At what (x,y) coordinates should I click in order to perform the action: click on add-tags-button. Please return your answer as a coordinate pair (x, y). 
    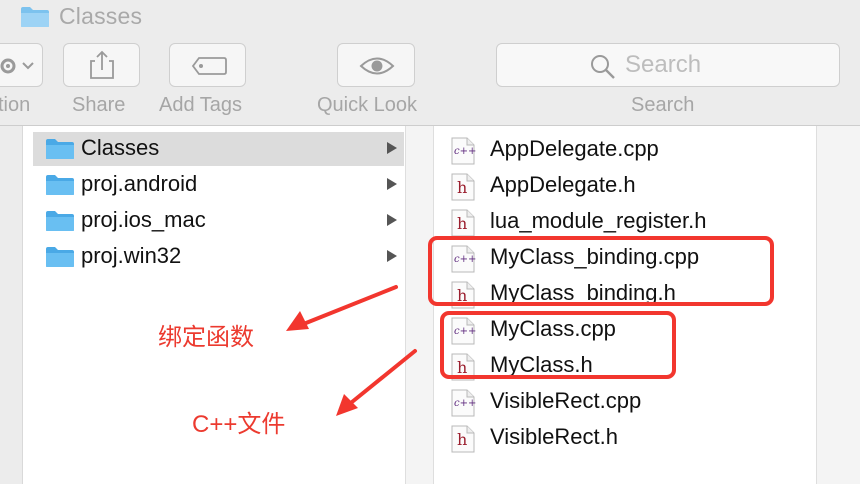
    Looking at the image, I should click on (207, 65).